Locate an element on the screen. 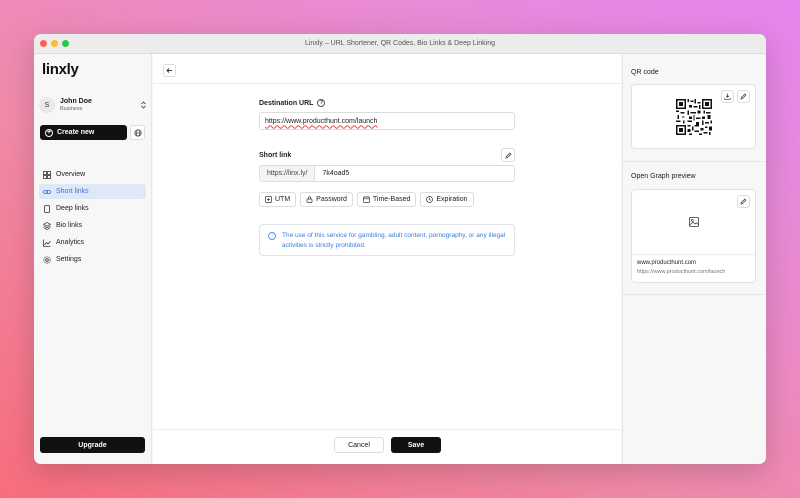 The width and height of the screenshot is (800, 498). layers-icon is located at coordinates (47, 225).